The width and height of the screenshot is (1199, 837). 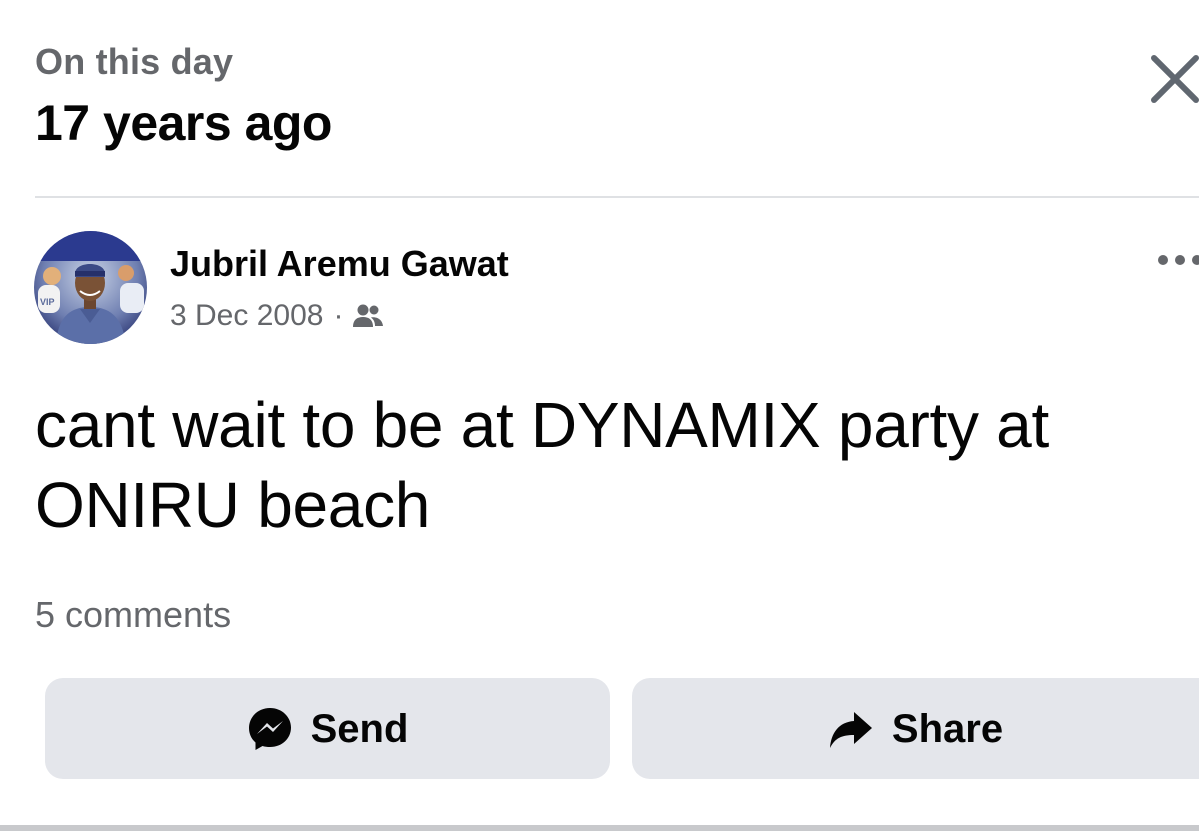 I want to click on header-divider, so click(x=617, y=197).